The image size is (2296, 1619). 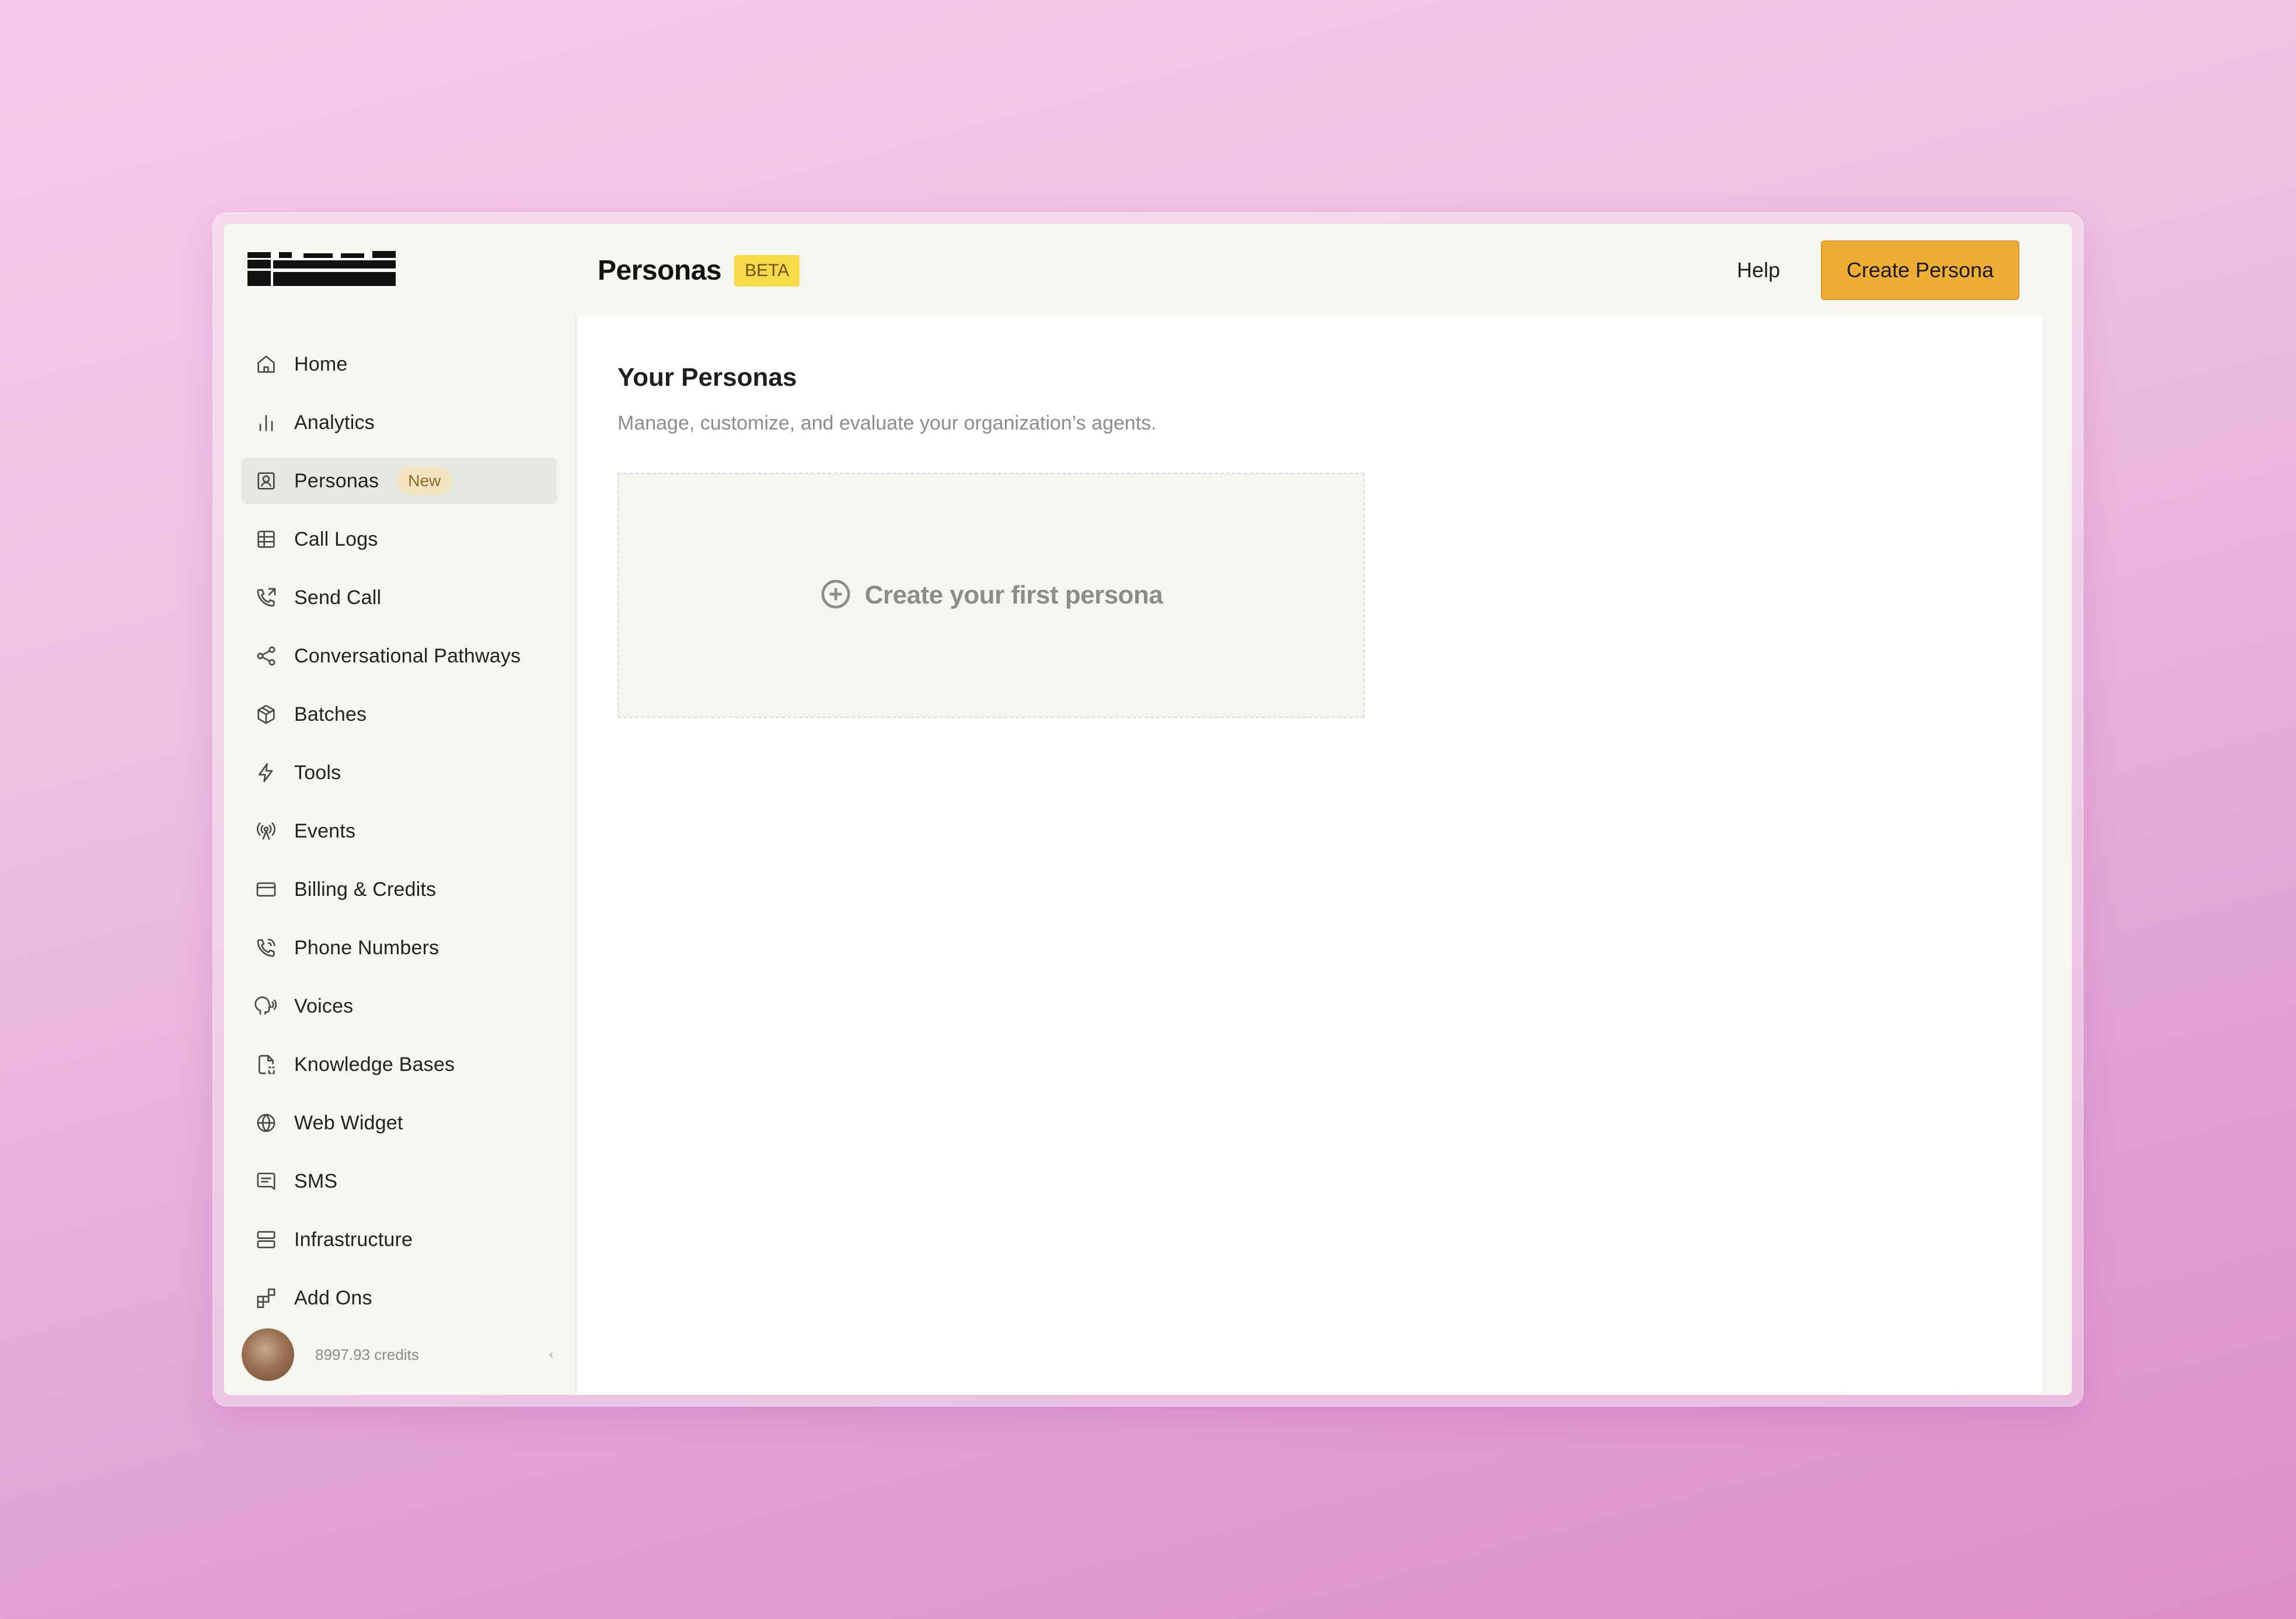 I want to click on create-first-persona-card: Create your first persona, so click(x=991, y=595).